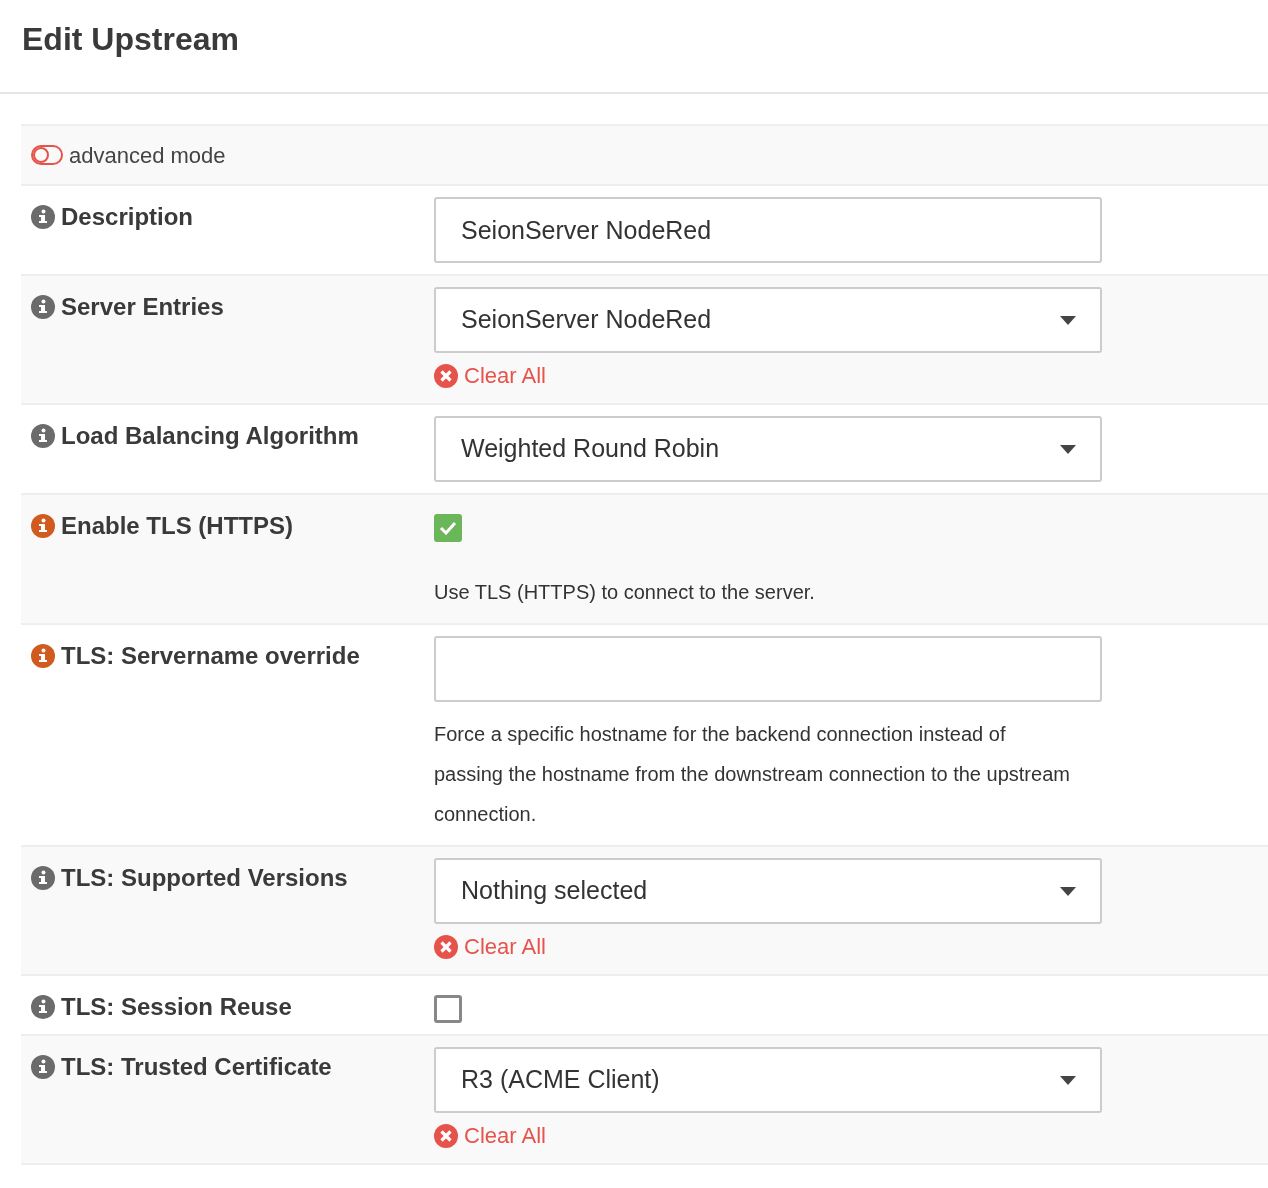  I want to click on text-field: SeionServer NodeRed, so click(768, 230).